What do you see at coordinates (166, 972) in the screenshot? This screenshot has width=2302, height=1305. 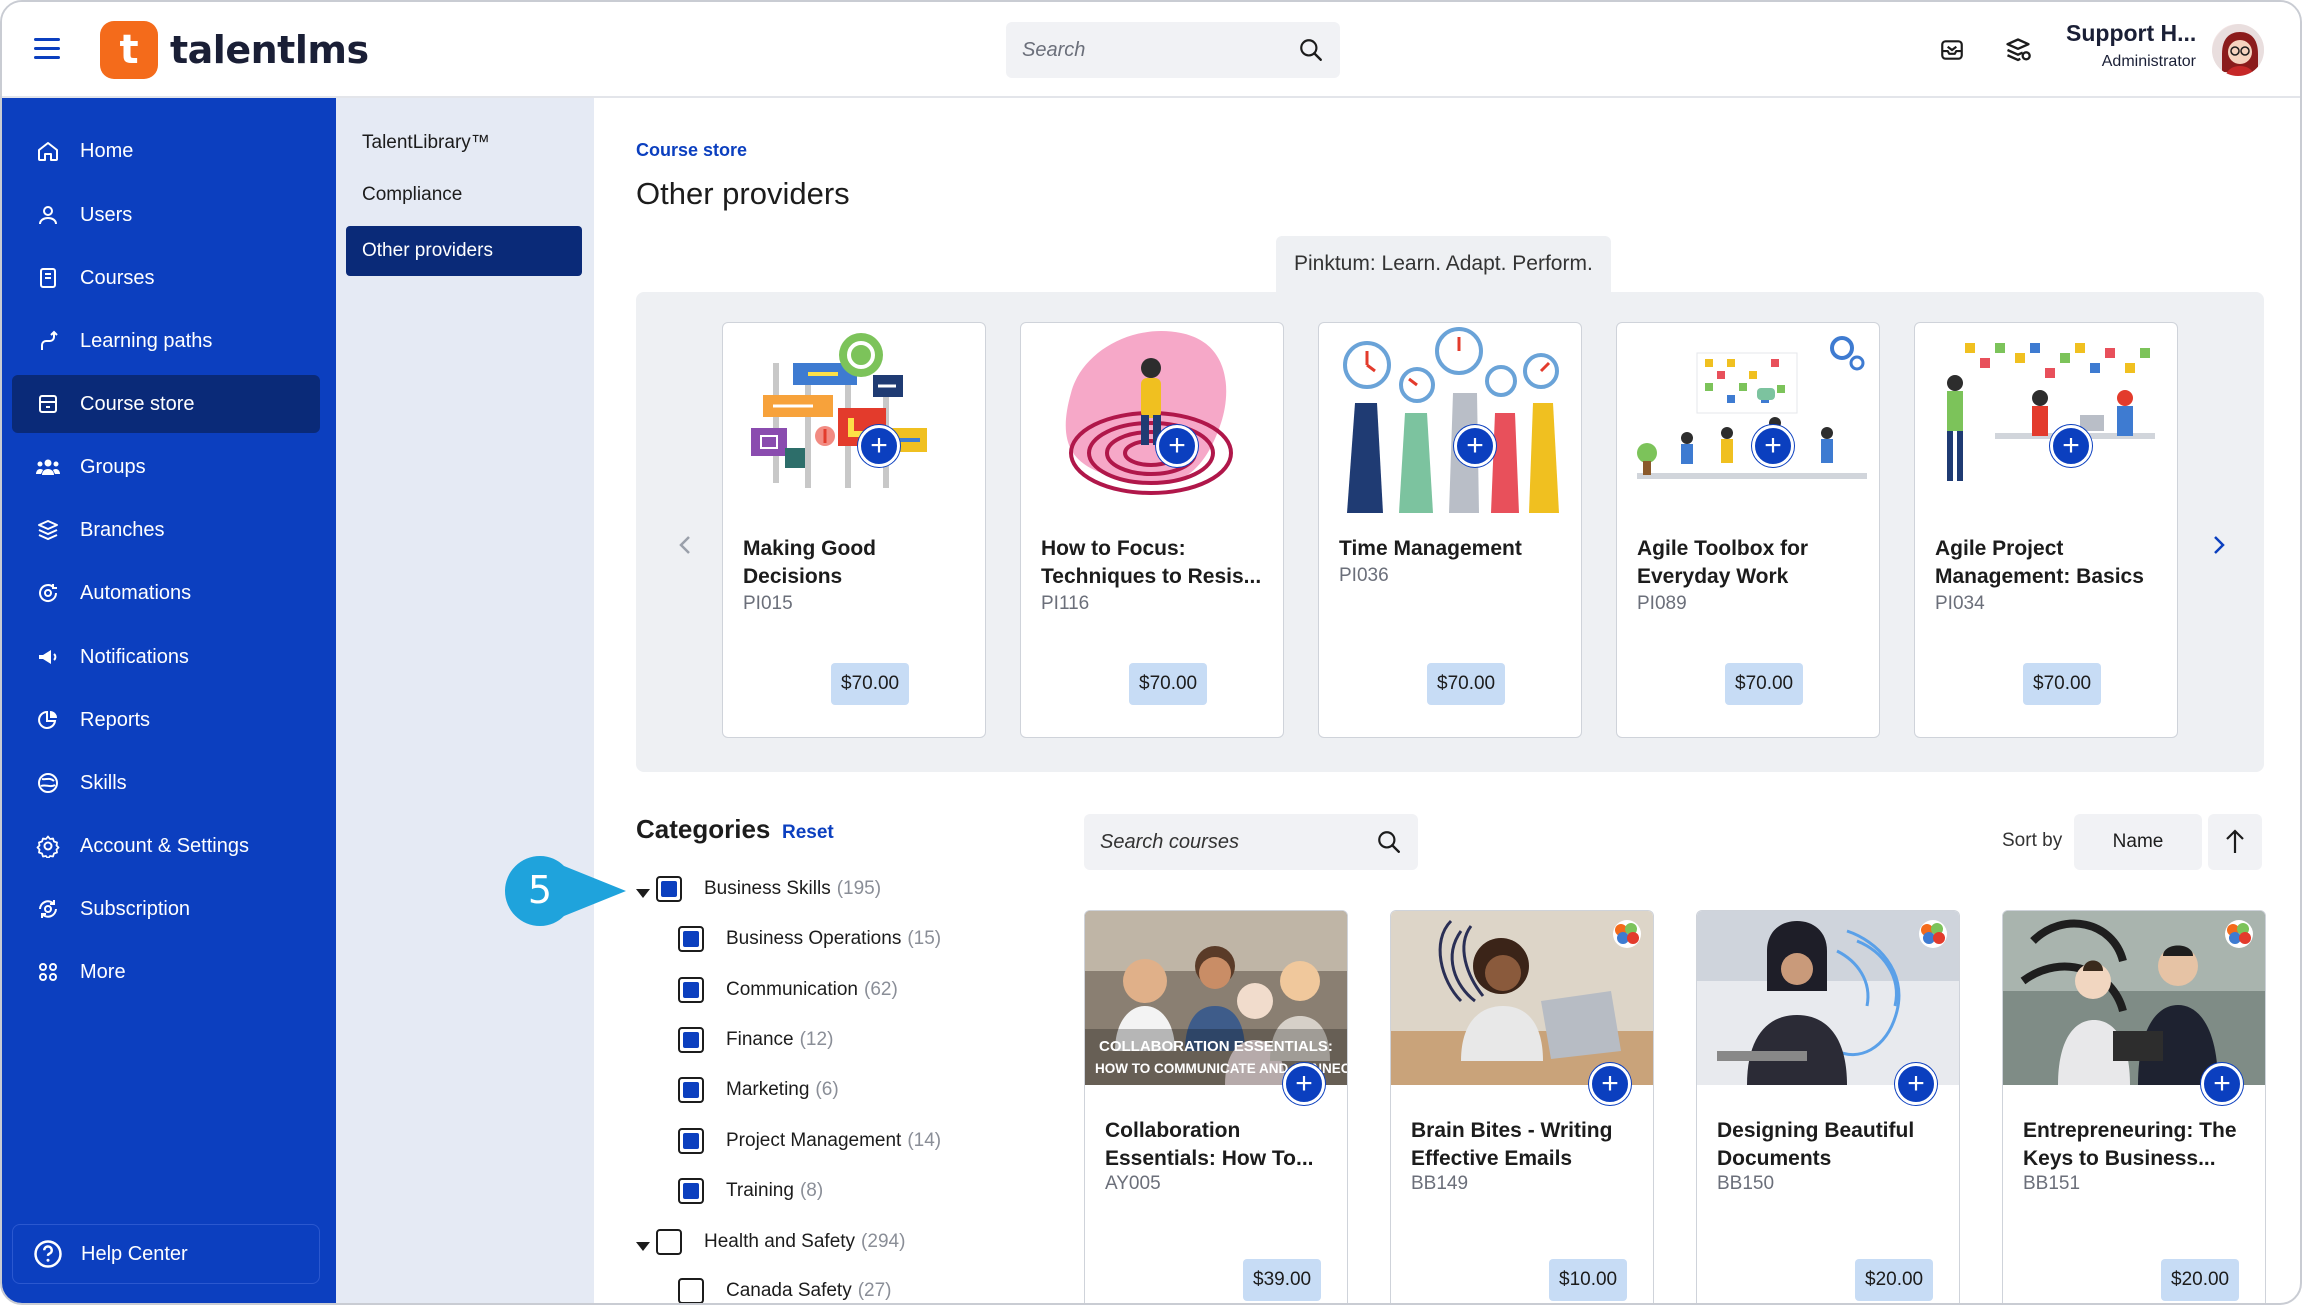 I see `sidebar-item-more: More` at bounding box center [166, 972].